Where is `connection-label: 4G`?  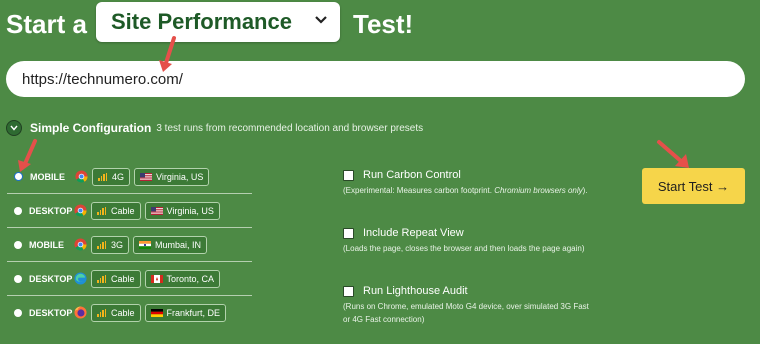 connection-label: 4G is located at coordinates (118, 176).